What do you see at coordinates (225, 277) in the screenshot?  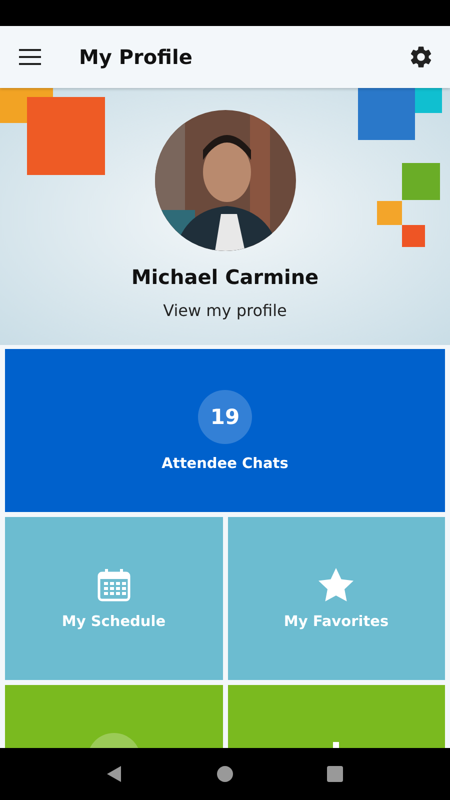 I see `user-name: Michael Carmine` at bounding box center [225, 277].